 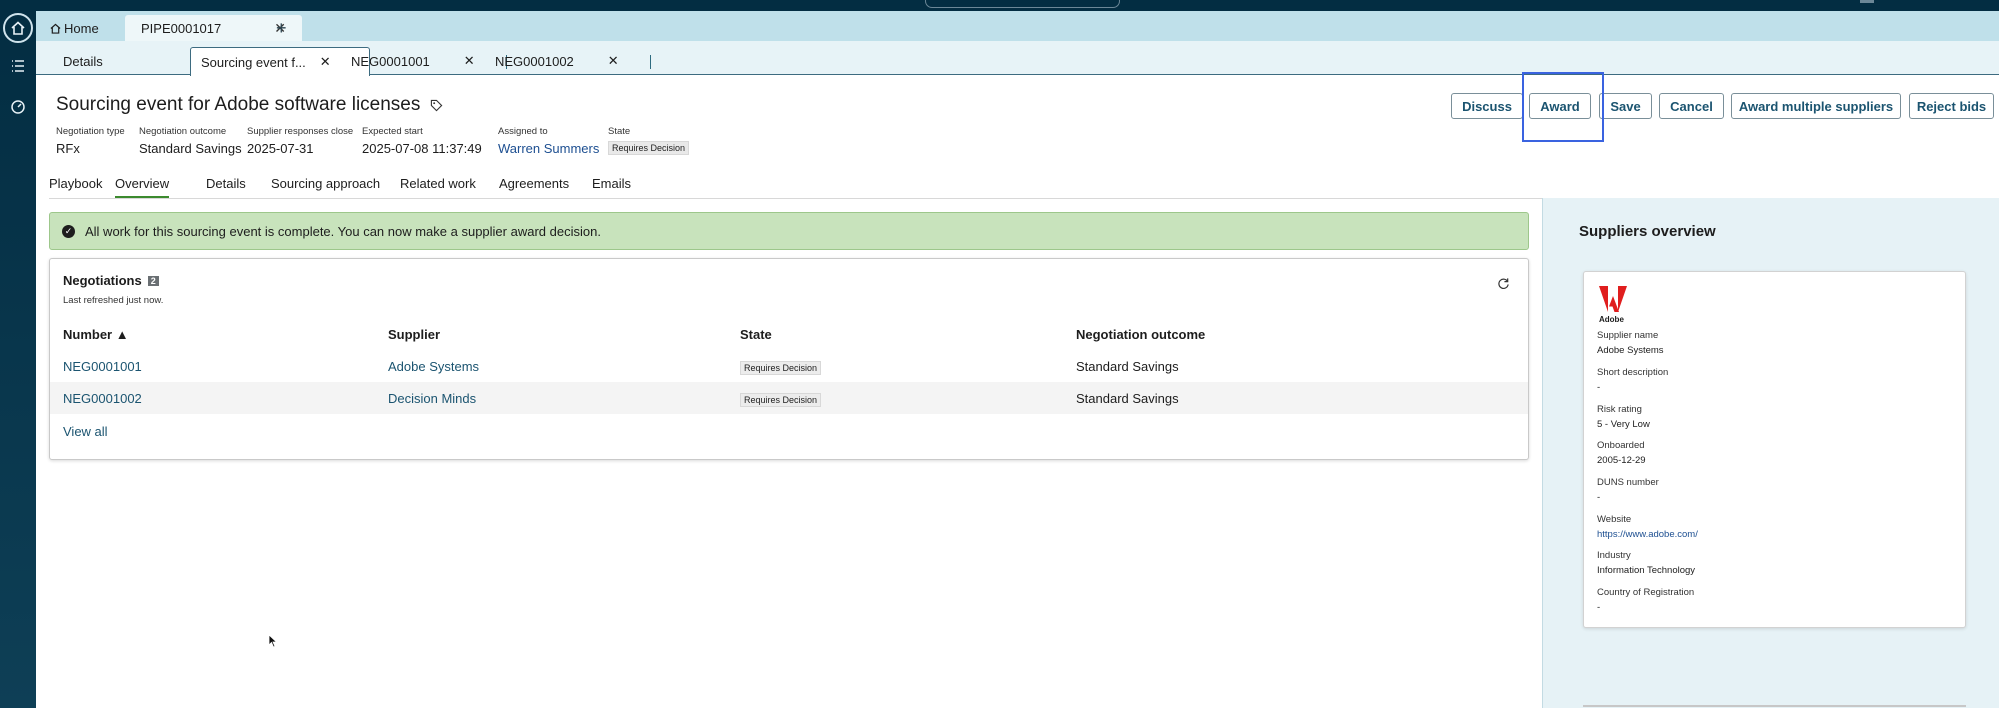 What do you see at coordinates (300, 131) in the screenshot?
I see `meta-label: Supplier responses close` at bounding box center [300, 131].